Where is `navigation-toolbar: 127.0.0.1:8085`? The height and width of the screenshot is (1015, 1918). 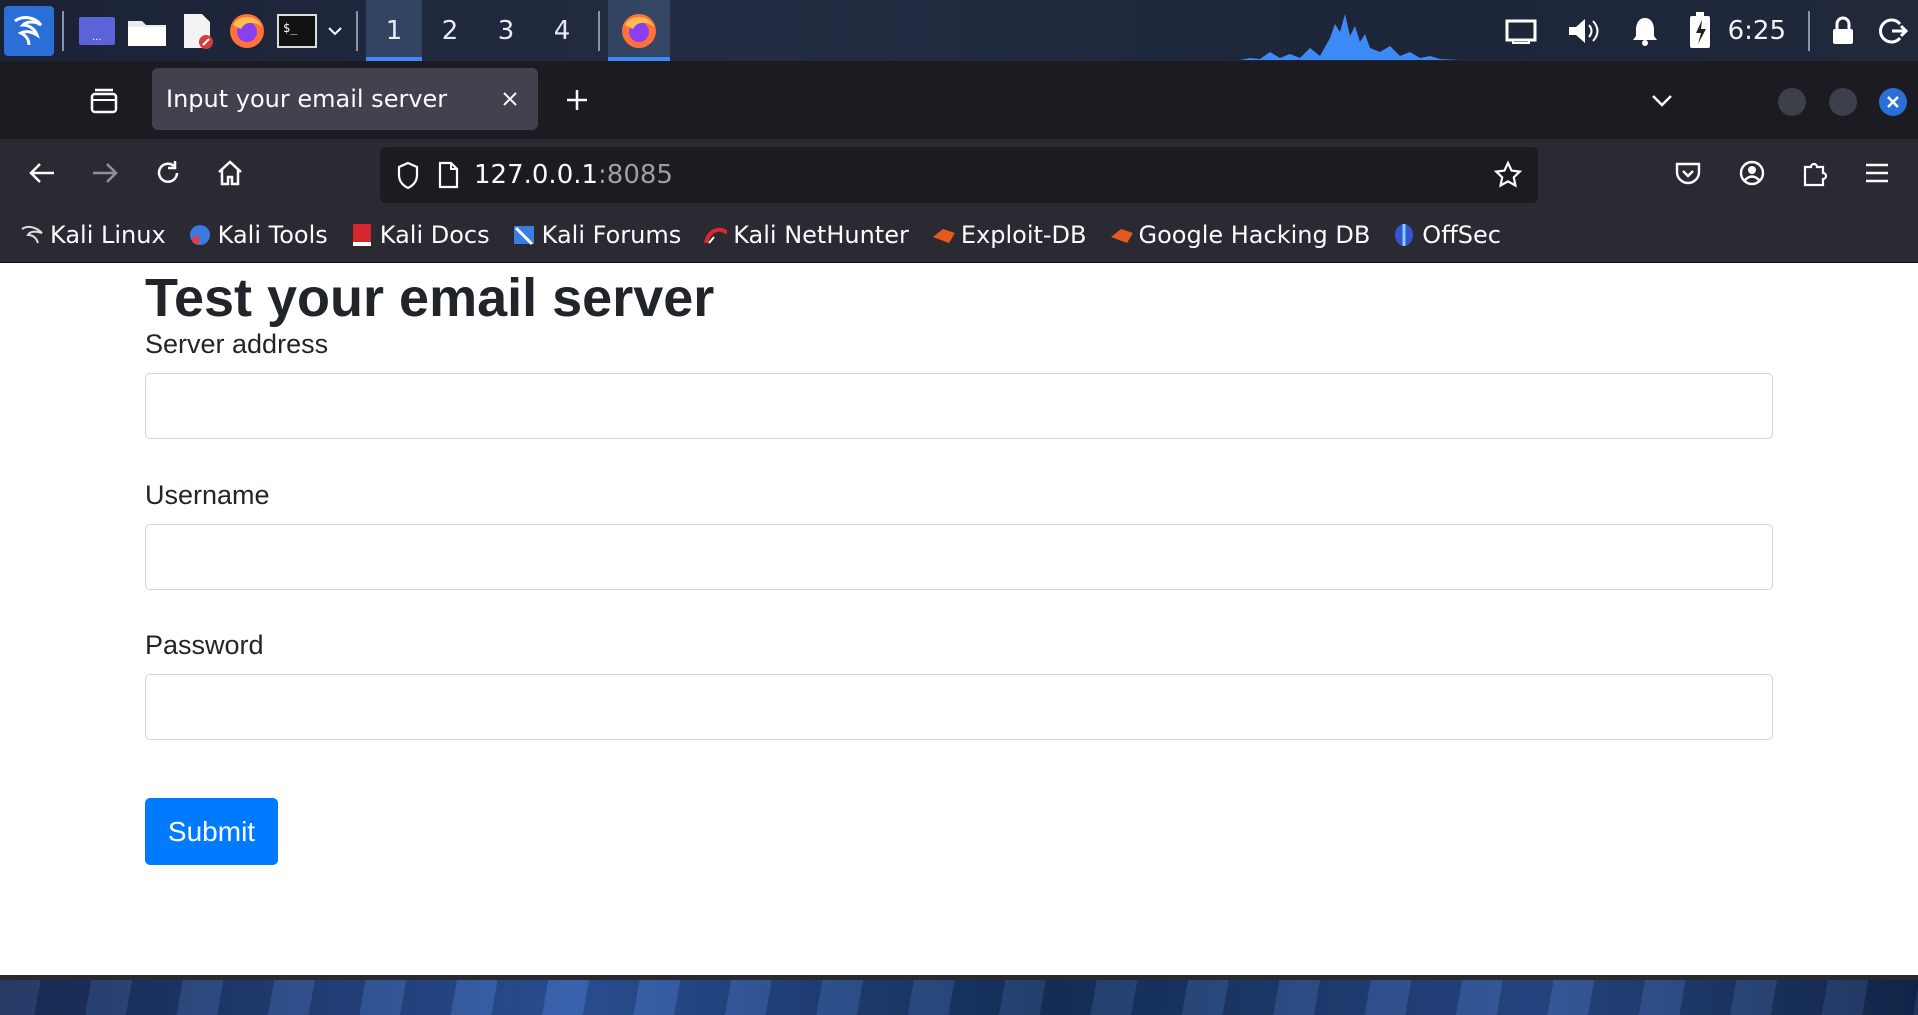 navigation-toolbar: 127.0.0.1:8085 is located at coordinates (959, 173).